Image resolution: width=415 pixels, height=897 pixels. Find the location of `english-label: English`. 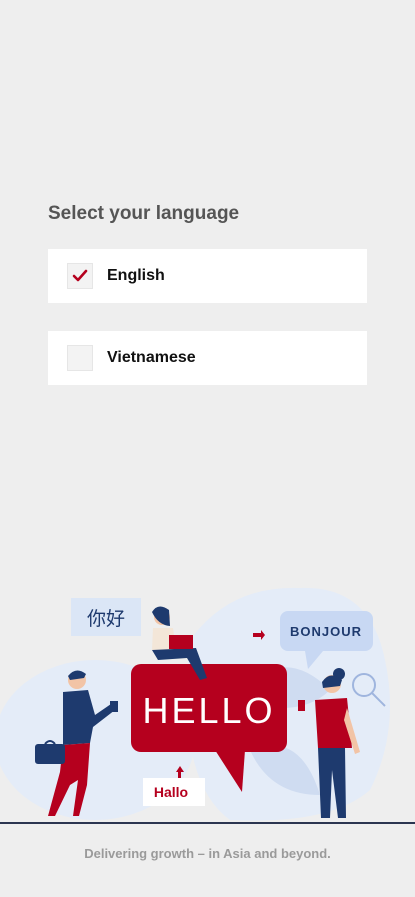

english-label: English is located at coordinates (136, 275).